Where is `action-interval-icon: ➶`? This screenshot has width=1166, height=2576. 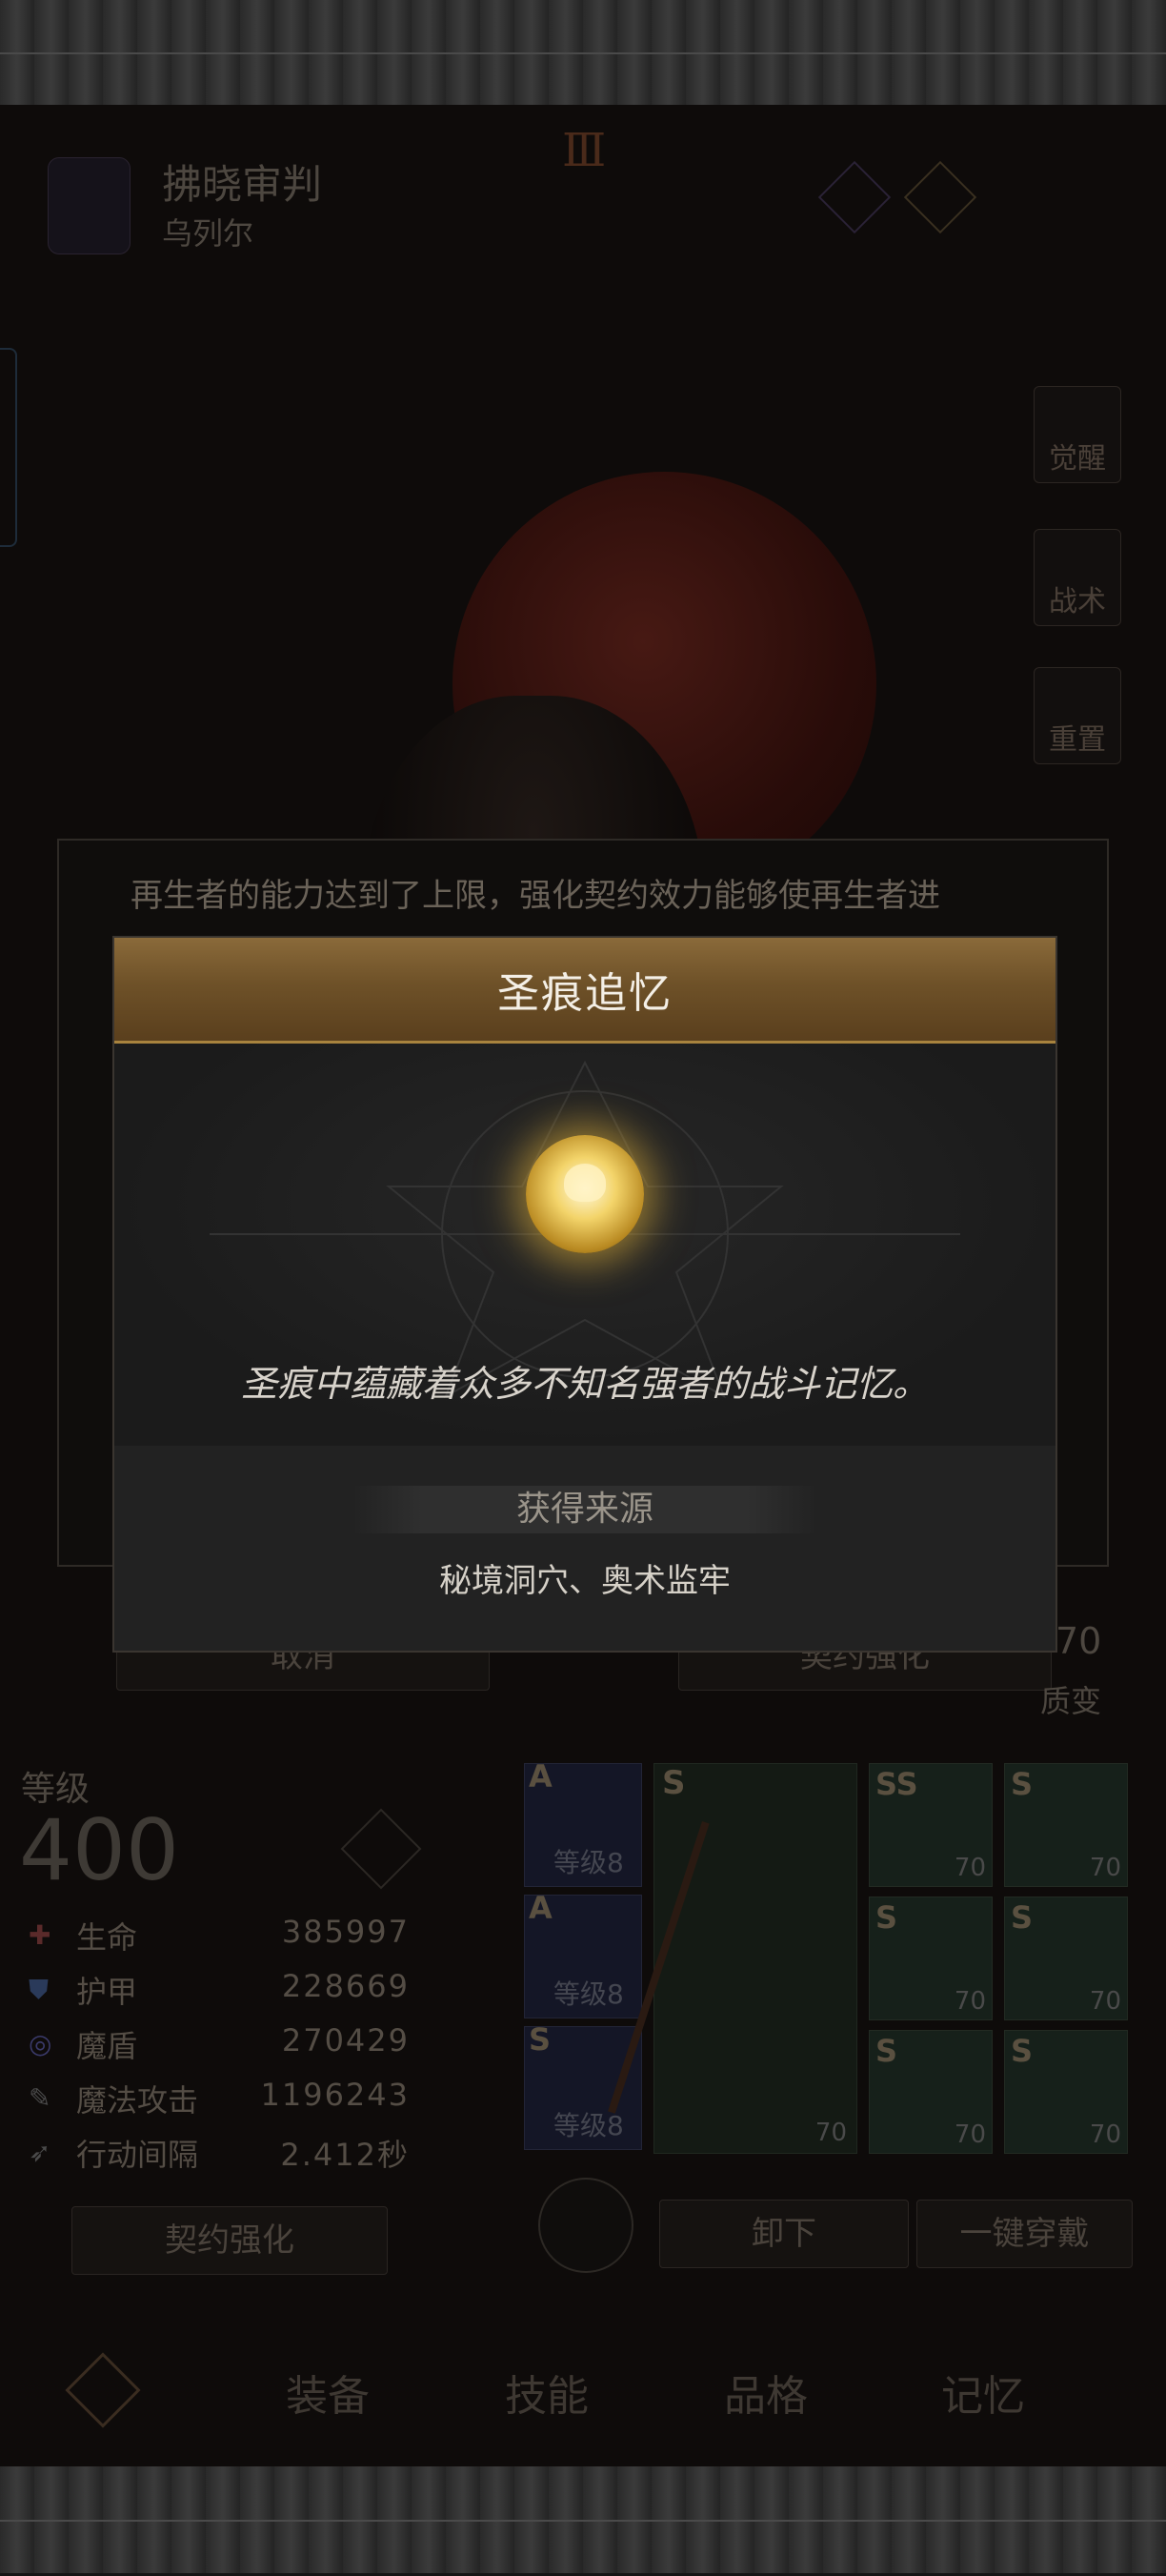 action-interval-icon: ➶ is located at coordinates (40, 2152).